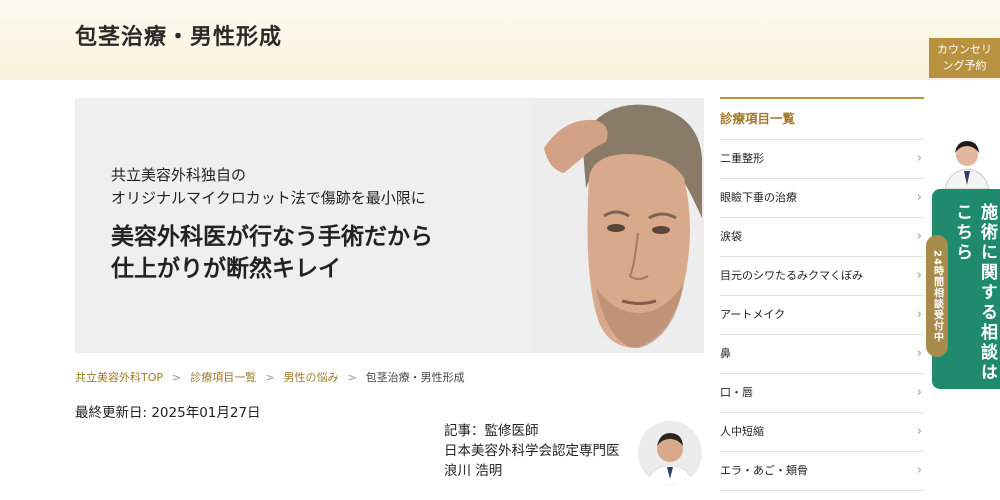 The height and width of the screenshot is (500, 1000). What do you see at coordinates (822, 315) in the screenshot?
I see `sidebar-item-art-make: アートメイク ›` at bounding box center [822, 315].